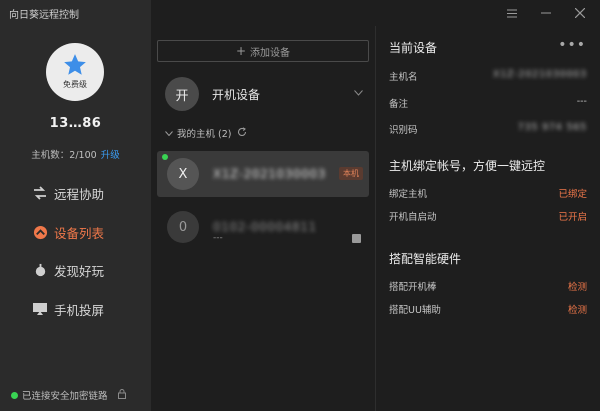 The width and height of the screenshot is (600, 411). What do you see at coordinates (488, 103) in the screenshot?
I see `remark-row: 备注 ---` at bounding box center [488, 103].